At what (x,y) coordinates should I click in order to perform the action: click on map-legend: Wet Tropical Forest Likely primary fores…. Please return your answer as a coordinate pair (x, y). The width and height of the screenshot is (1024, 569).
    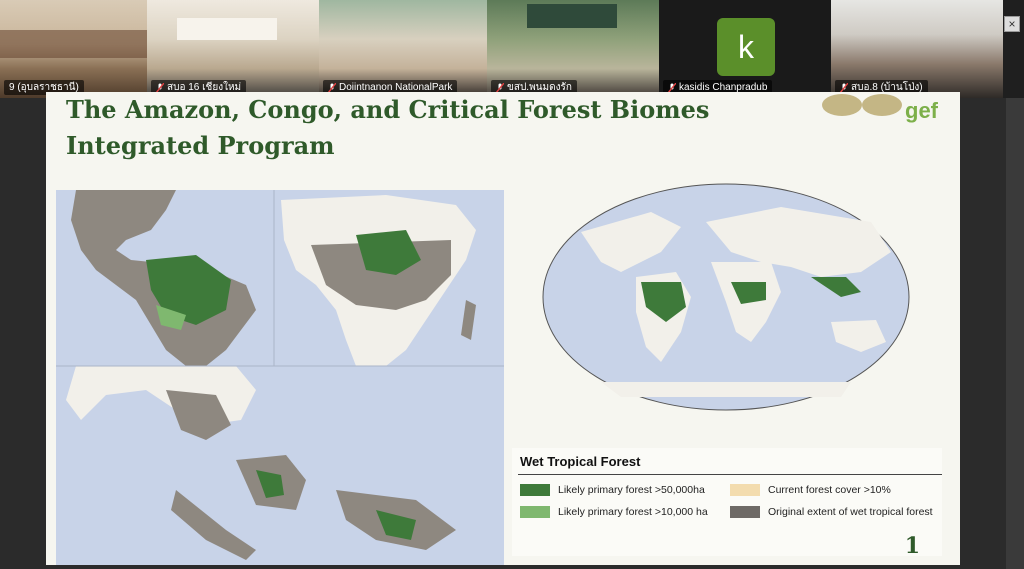
    Looking at the image, I should click on (727, 502).